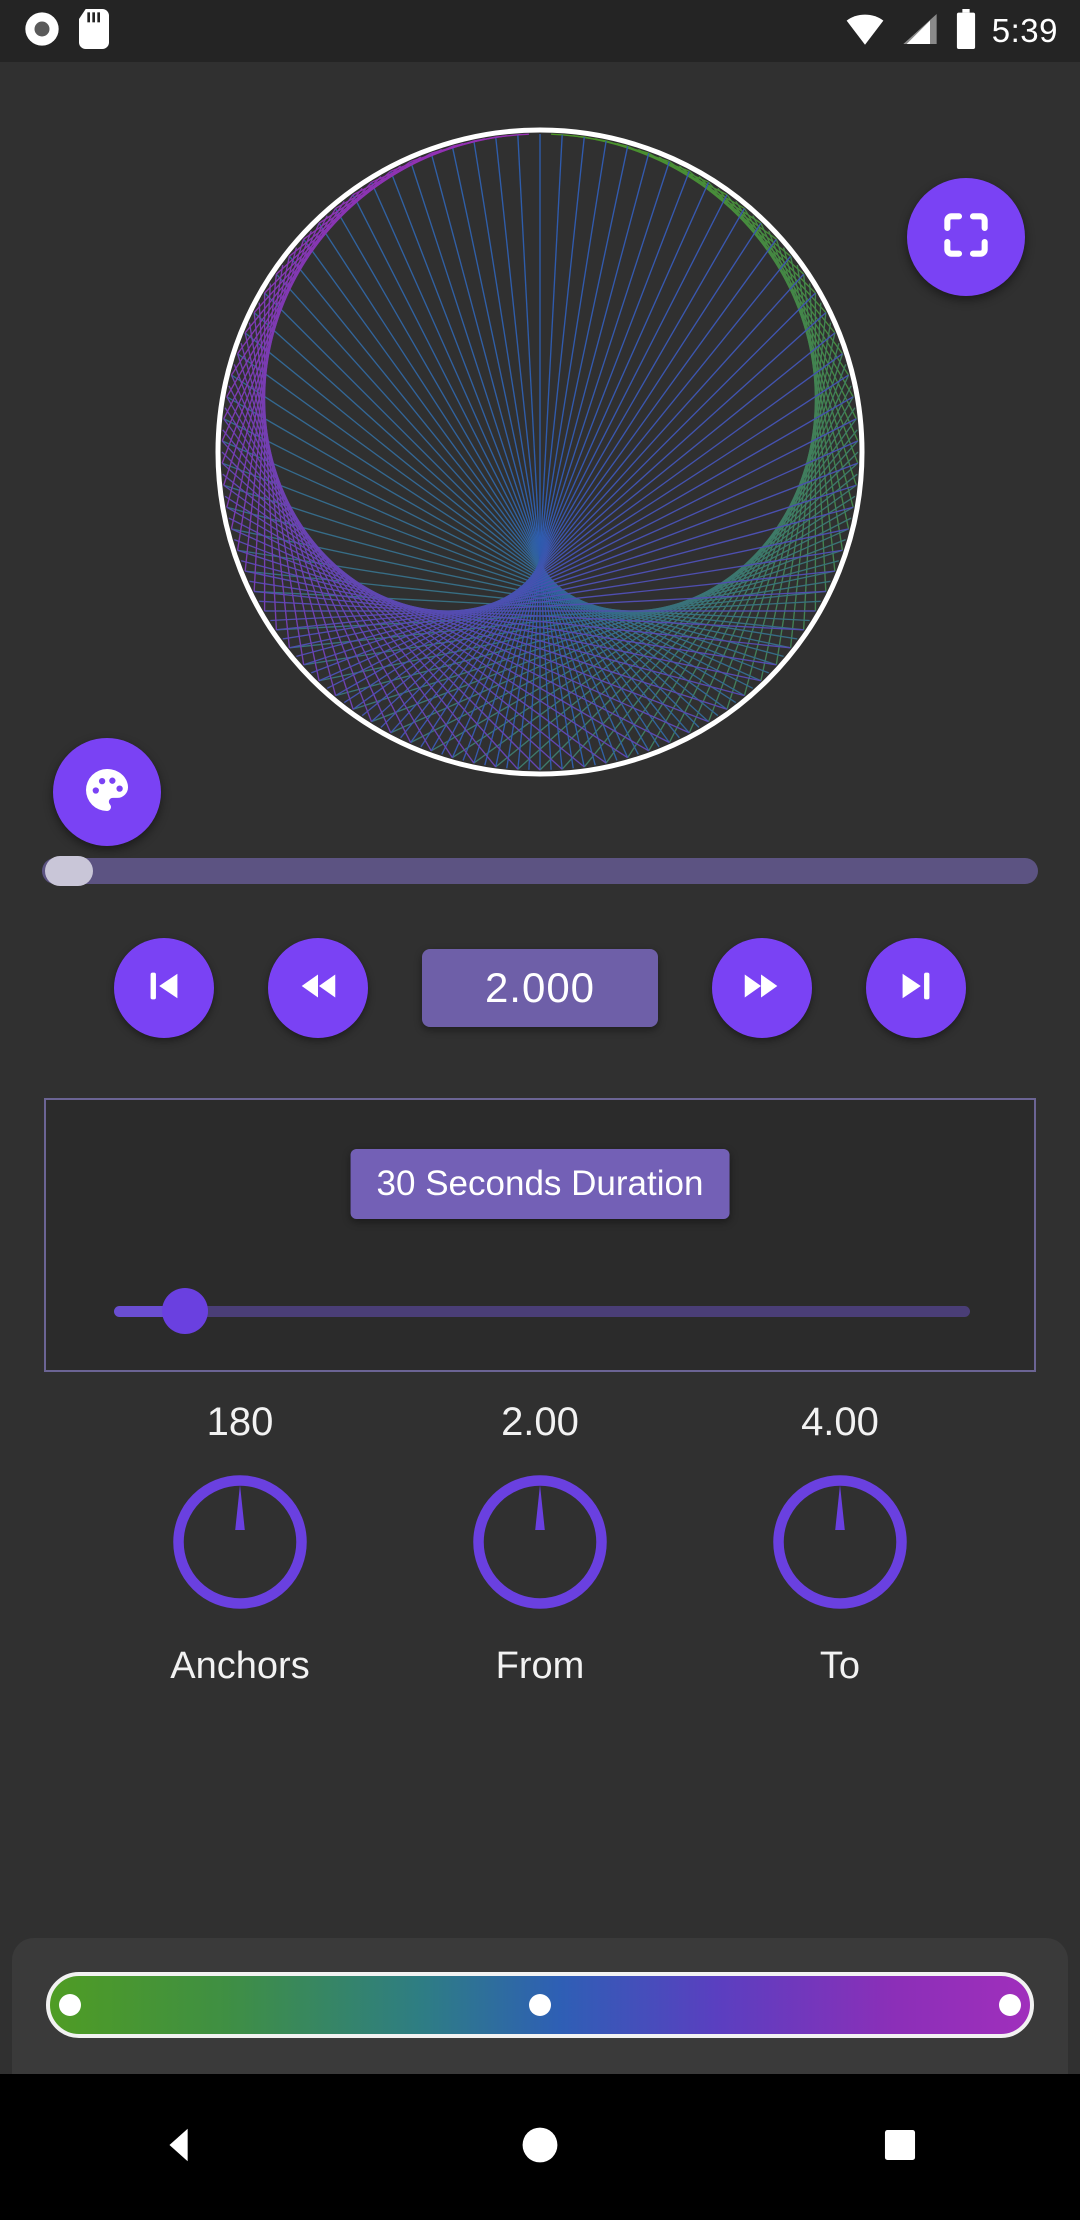  Describe the element at coordinates (94, 31) in the screenshot. I see `sdcard-icon` at that location.